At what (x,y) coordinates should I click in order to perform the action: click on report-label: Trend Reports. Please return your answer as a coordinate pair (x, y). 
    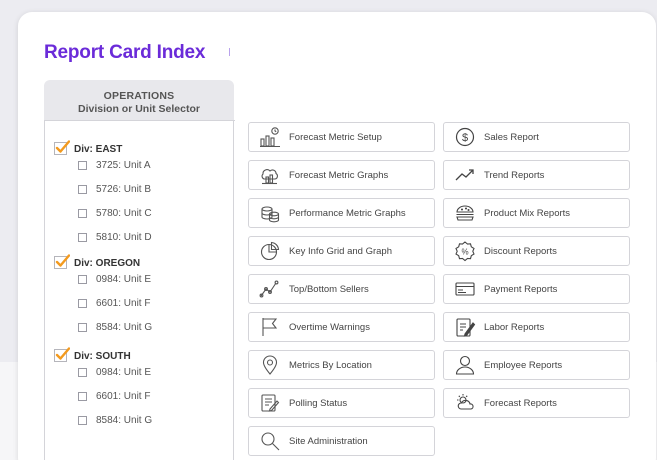
    Looking at the image, I should click on (514, 175).